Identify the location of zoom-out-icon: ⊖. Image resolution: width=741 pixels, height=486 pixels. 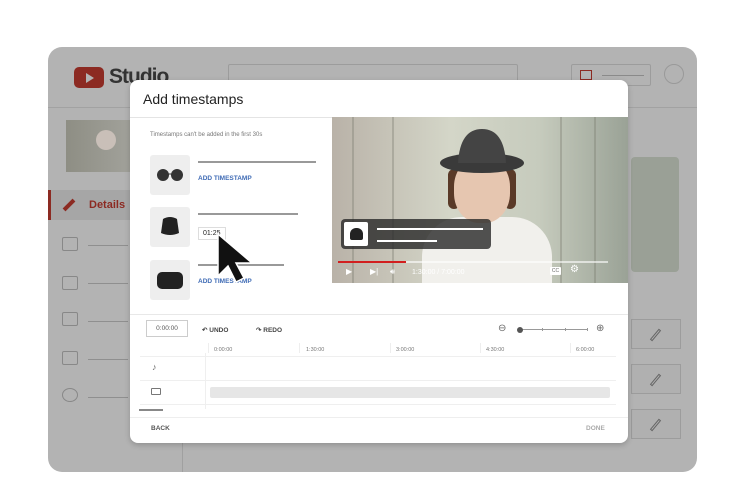
(502, 328).